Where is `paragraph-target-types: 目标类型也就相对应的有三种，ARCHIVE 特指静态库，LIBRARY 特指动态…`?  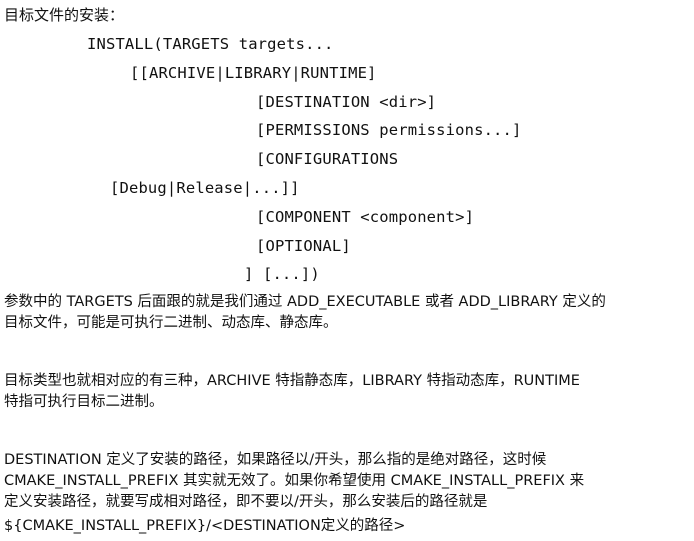
paragraph-target-types: 目标类型也就相对应的有三种，ARCHIVE 特指静态库，LIBRARY 特指动态… is located at coordinates (292, 391).